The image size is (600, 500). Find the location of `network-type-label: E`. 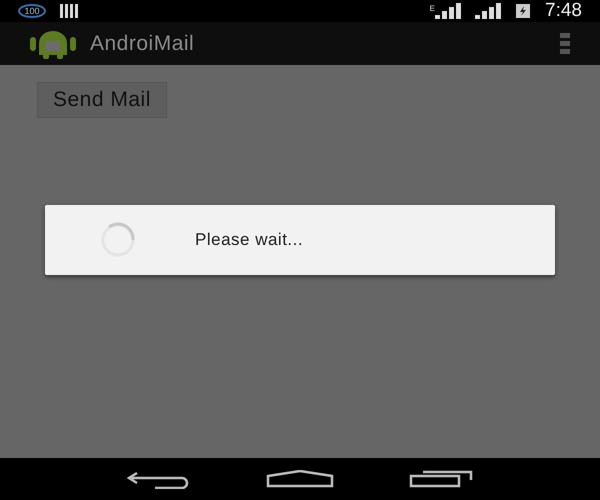

network-type-label: E is located at coordinates (433, 8).